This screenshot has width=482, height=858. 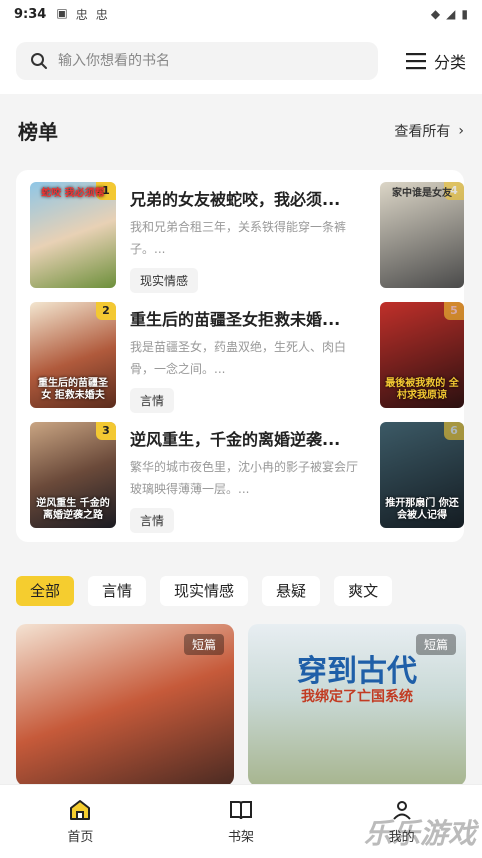 What do you see at coordinates (415, 61) in the screenshot?
I see `menu-icon` at bounding box center [415, 61].